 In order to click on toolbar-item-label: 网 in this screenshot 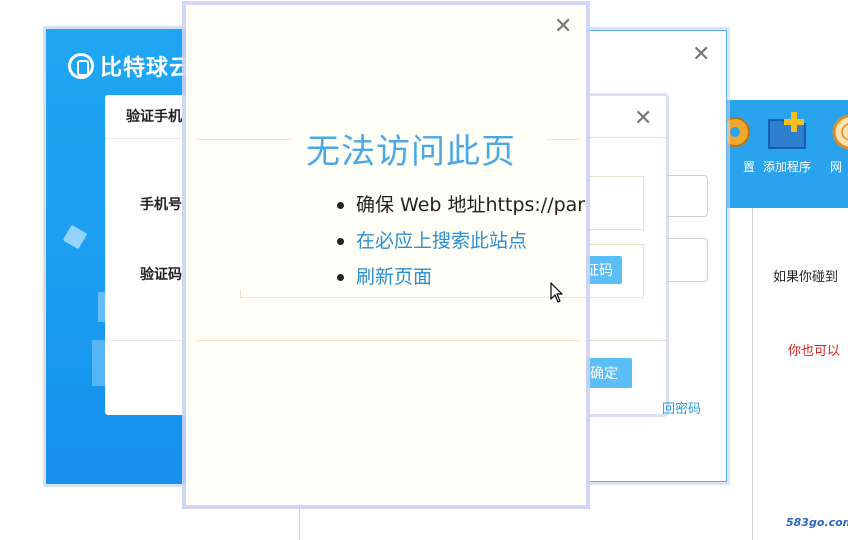, I will do `click(836, 167)`.